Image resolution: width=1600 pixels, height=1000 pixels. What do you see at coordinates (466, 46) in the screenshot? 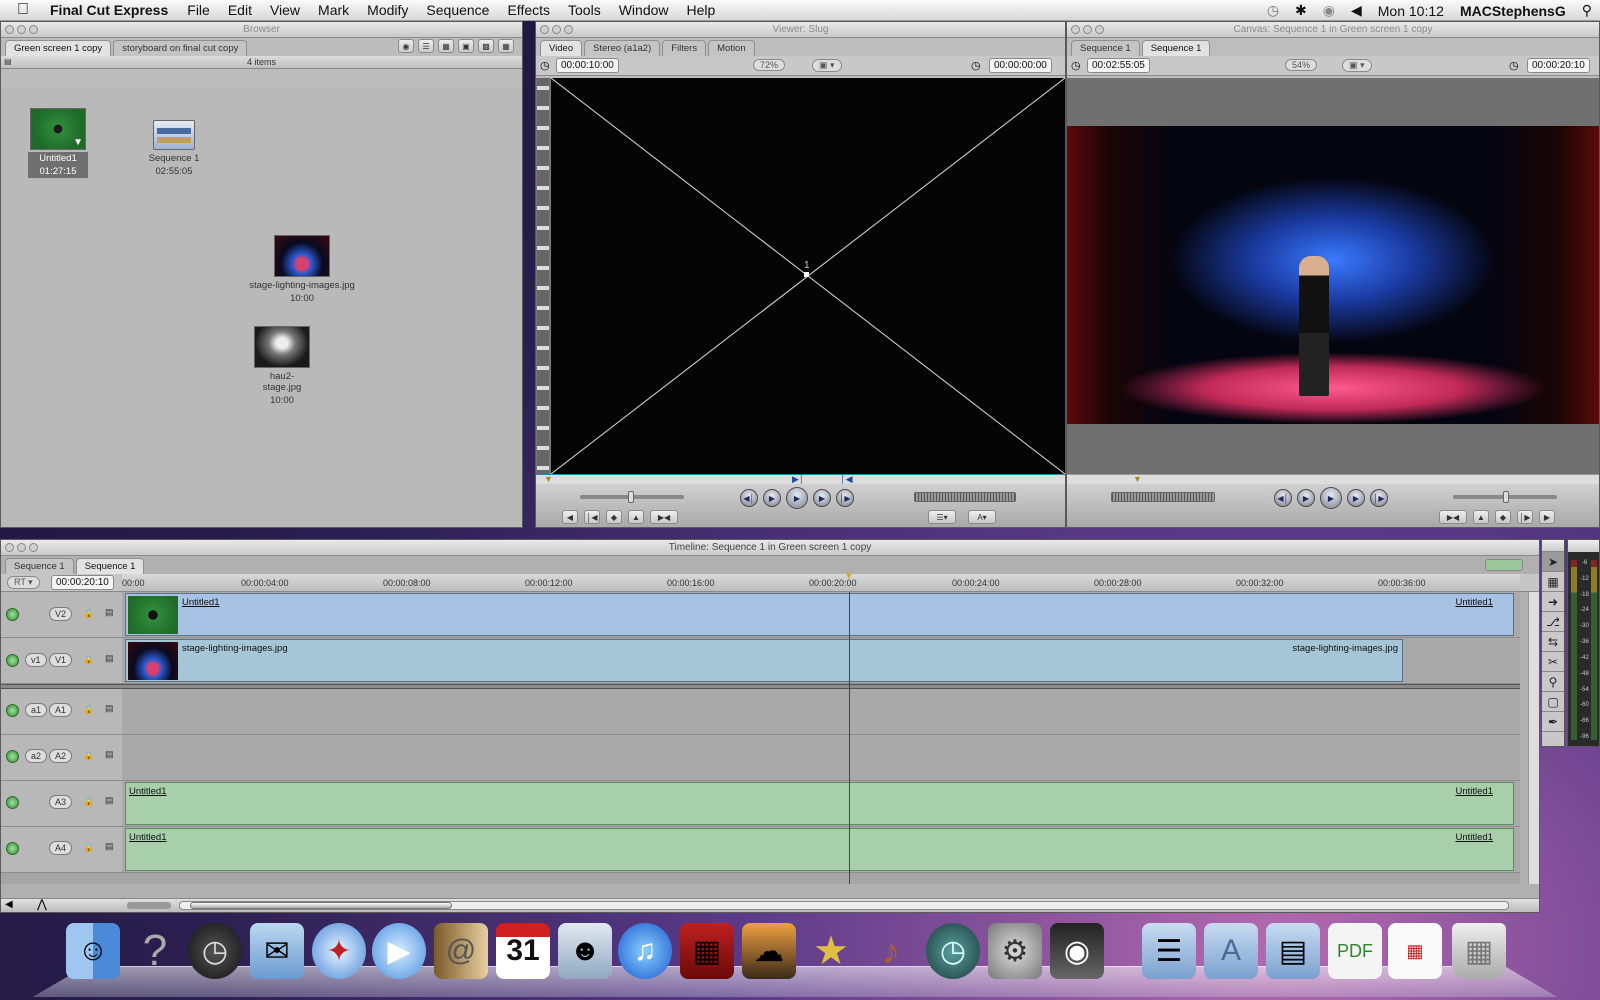
I see `view-medium-icons-icon: ▣` at bounding box center [466, 46].